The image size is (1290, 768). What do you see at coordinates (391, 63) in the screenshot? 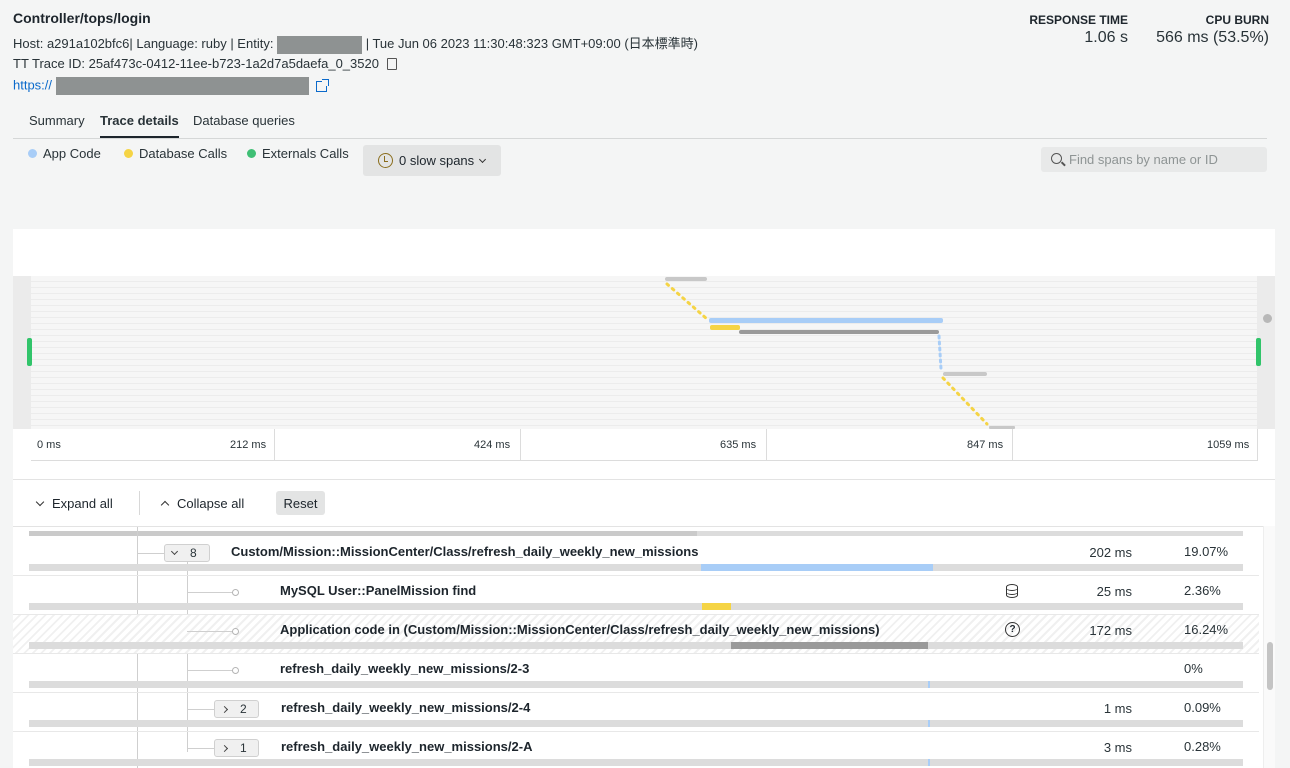
I see `copy-icon` at bounding box center [391, 63].